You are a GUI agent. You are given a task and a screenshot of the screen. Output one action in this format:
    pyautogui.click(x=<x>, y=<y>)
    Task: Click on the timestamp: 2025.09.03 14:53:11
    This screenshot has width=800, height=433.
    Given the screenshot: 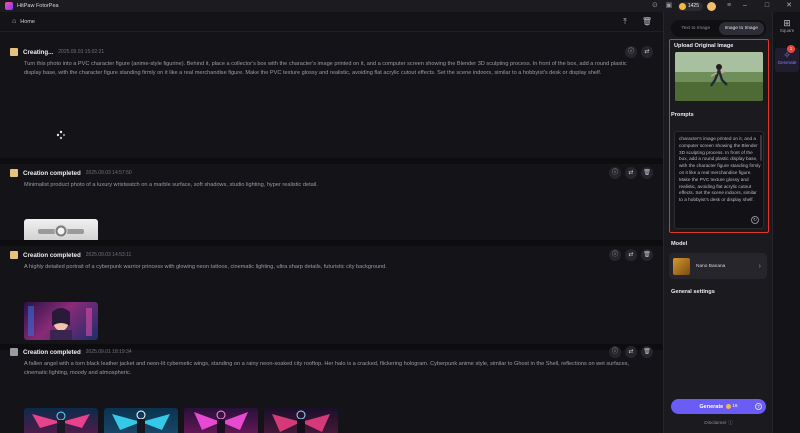 What is the action you would take?
    pyautogui.click(x=108, y=255)
    